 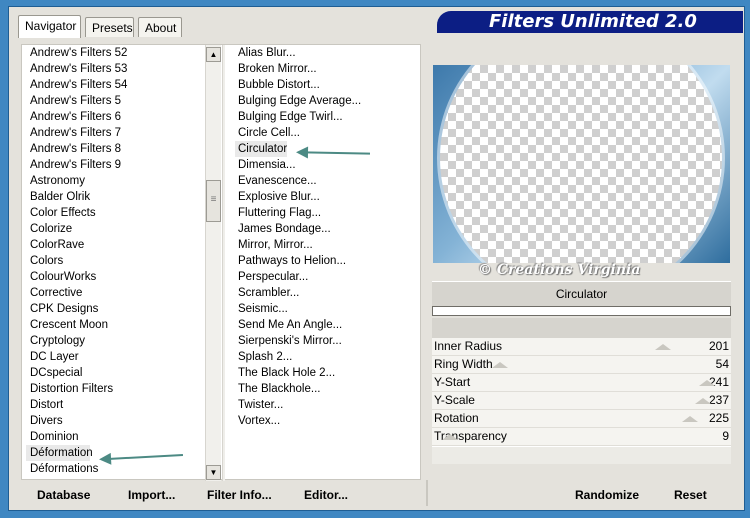 What do you see at coordinates (581, 294) in the screenshot?
I see `filter-name-label: Circulator` at bounding box center [581, 294].